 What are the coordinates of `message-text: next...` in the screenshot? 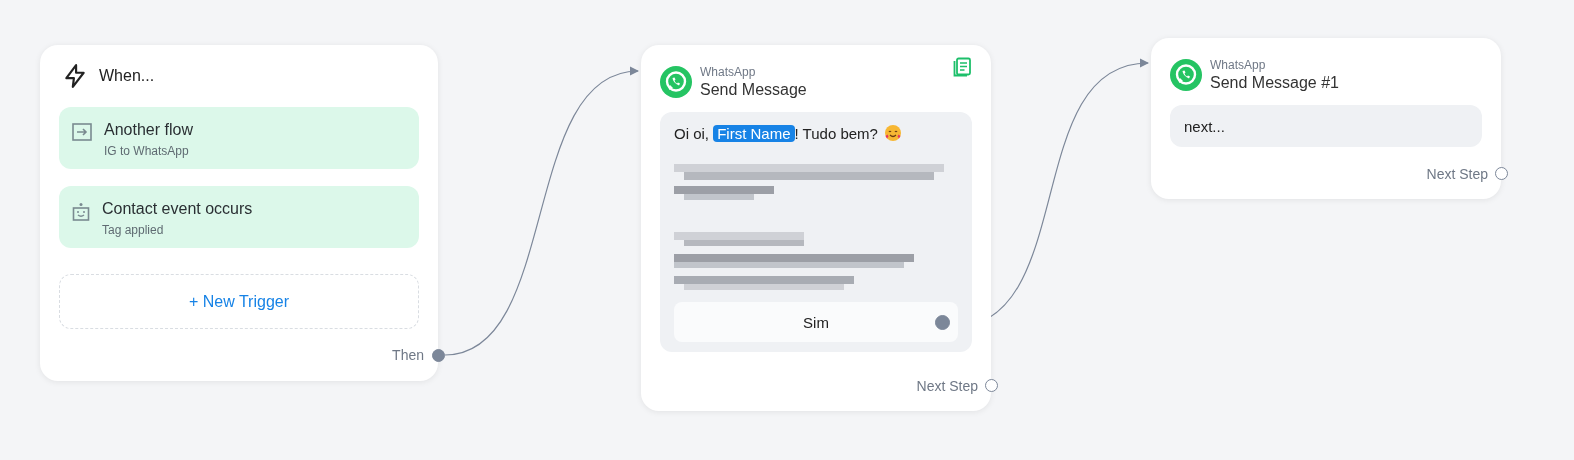 It's located at (1204, 126).